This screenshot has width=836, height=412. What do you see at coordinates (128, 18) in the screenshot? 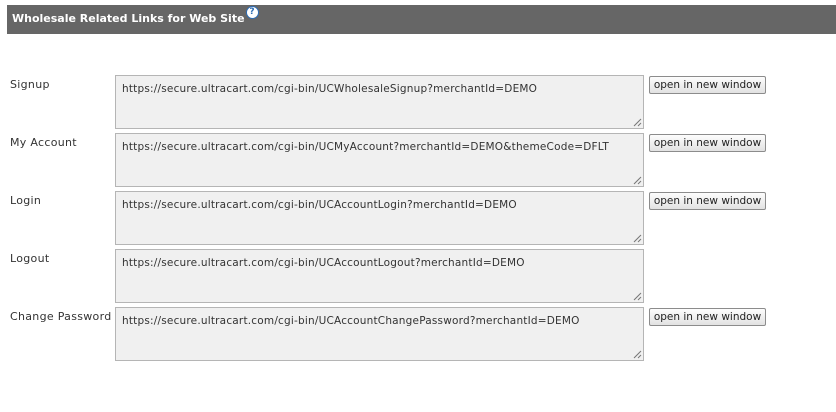
I see `panel-title: Wholesale Related Links for Web Site` at bounding box center [128, 18].